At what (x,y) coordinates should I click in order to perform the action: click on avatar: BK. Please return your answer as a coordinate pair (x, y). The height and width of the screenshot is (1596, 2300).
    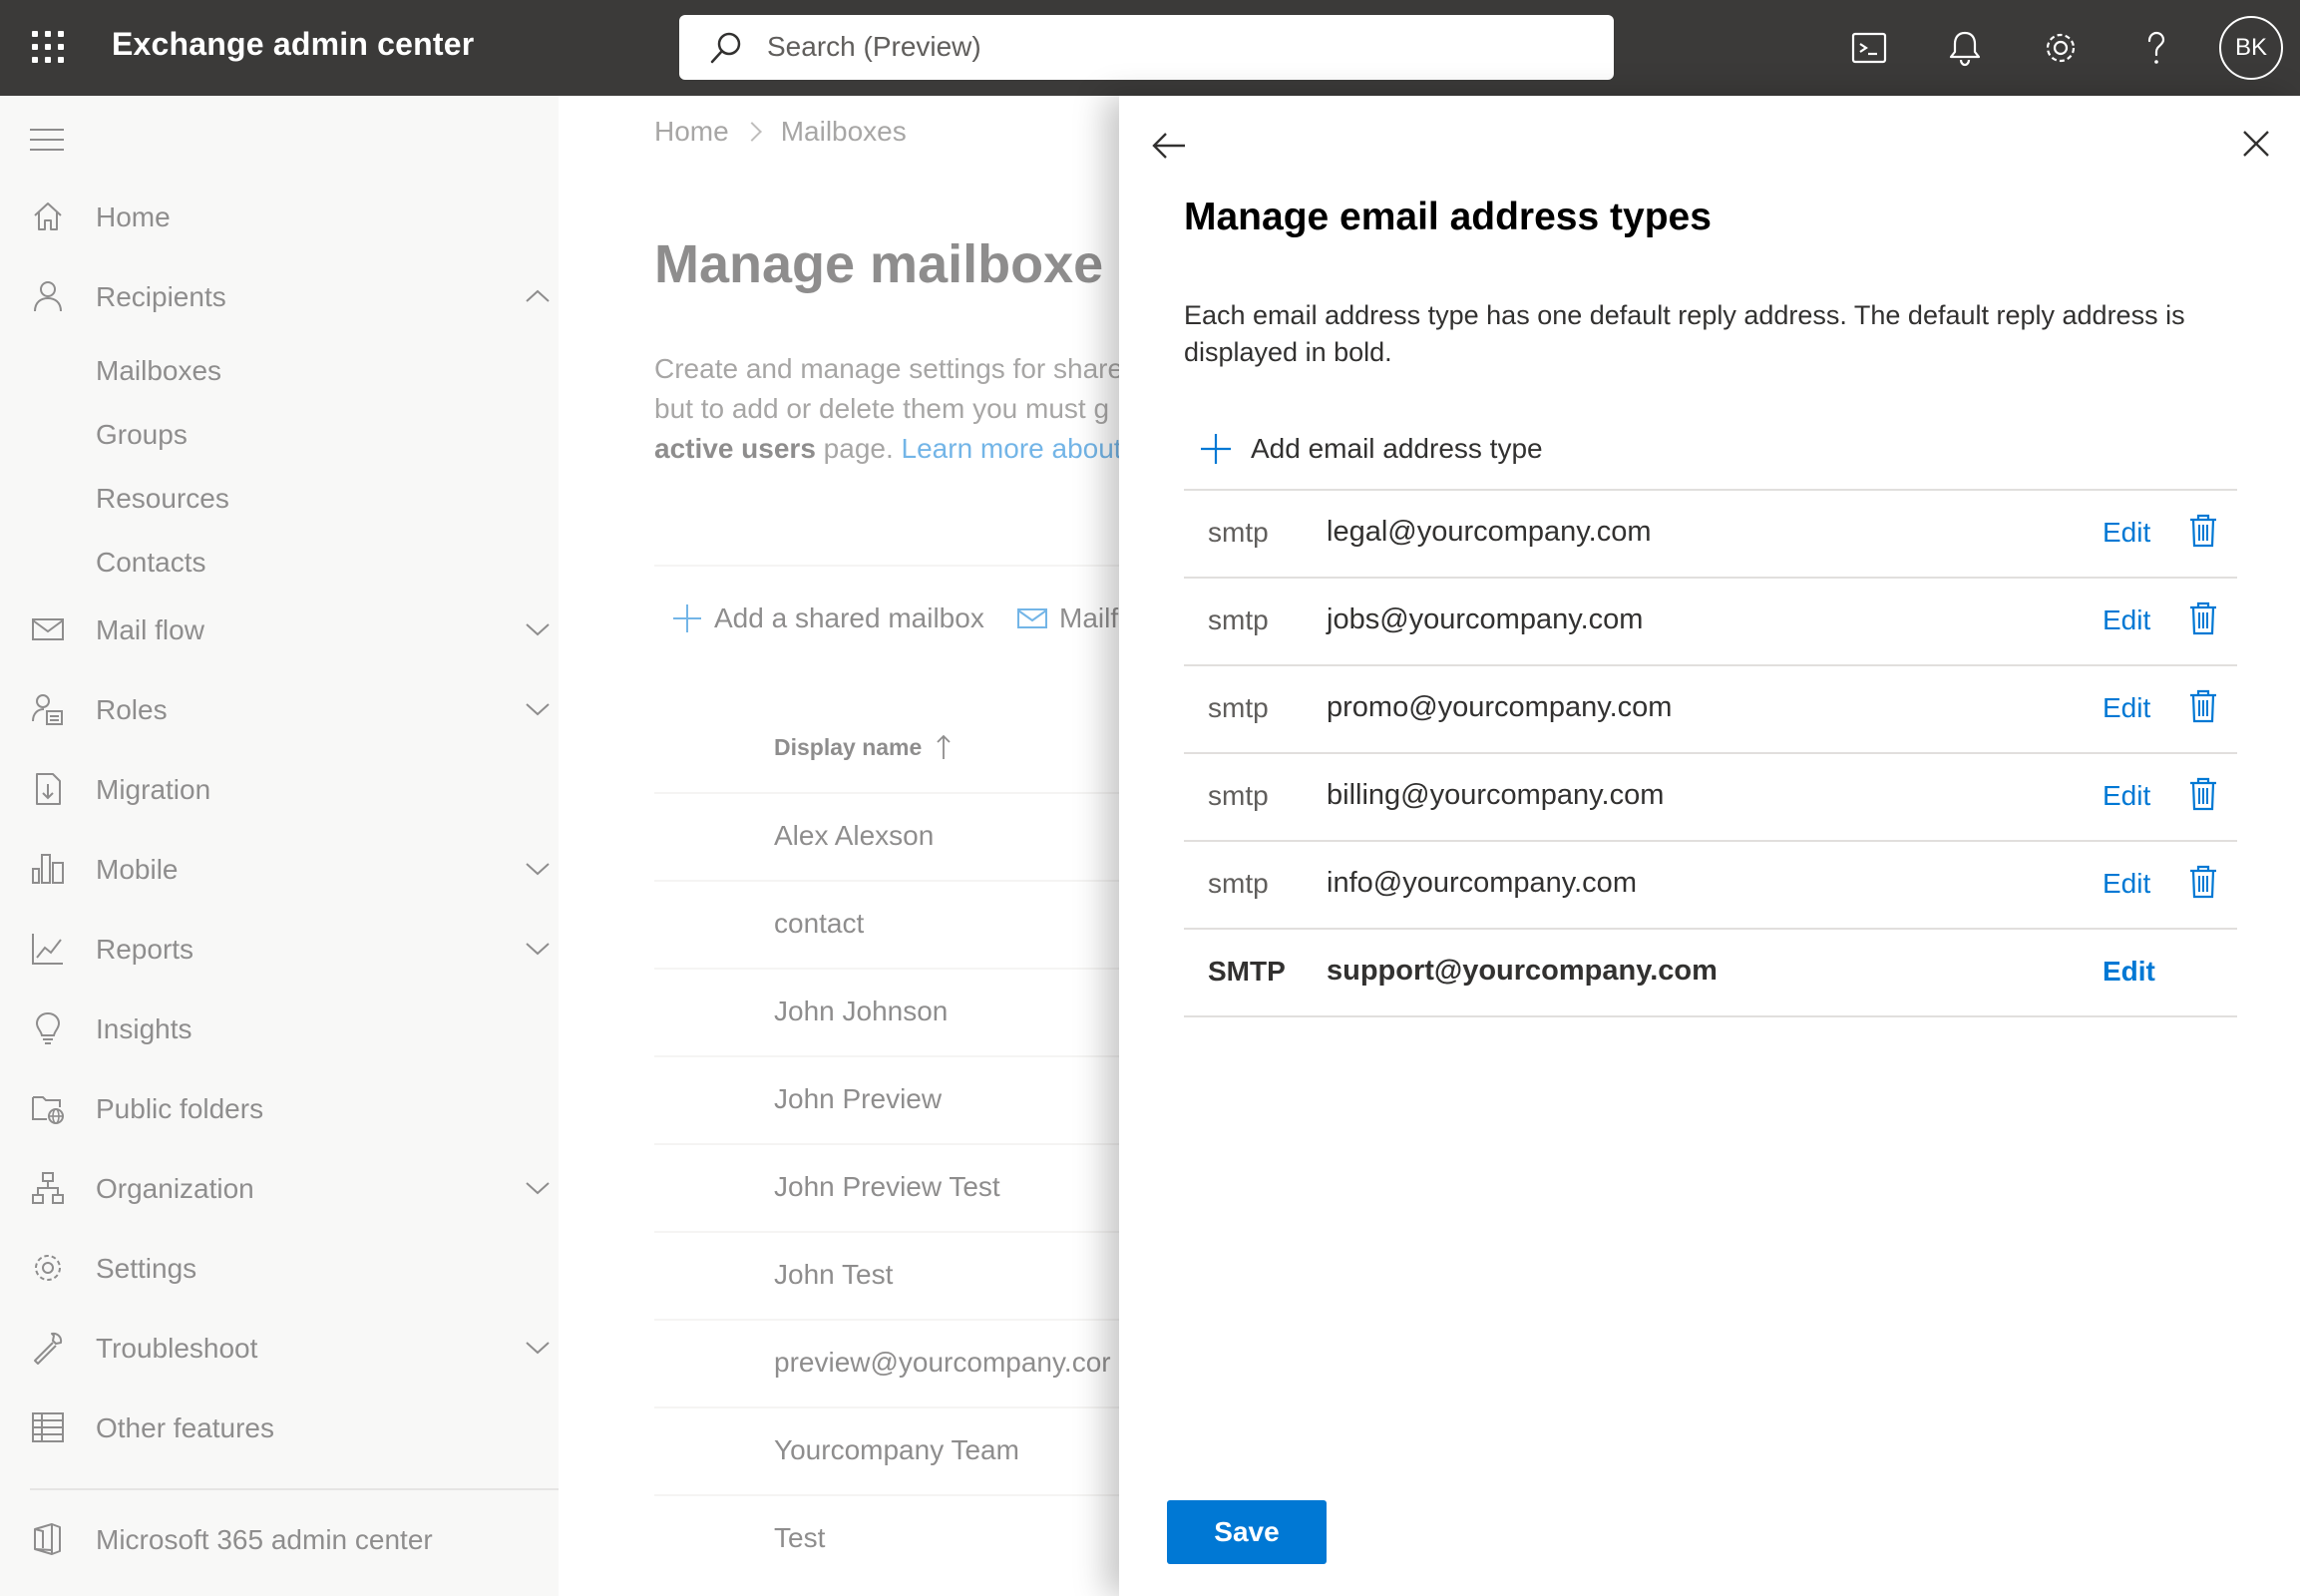
    Looking at the image, I should click on (2251, 48).